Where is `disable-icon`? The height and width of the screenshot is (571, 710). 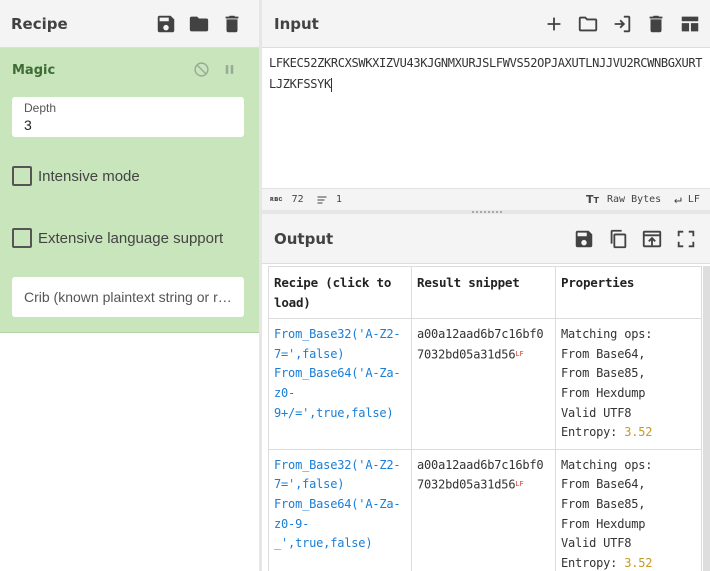 disable-icon is located at coordinates (201, 69).